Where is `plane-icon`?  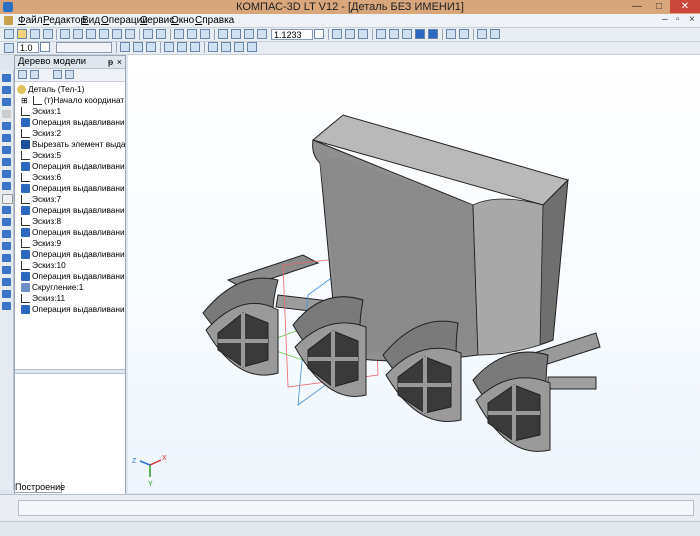
plane-icon is located at coordinates (252, 47).